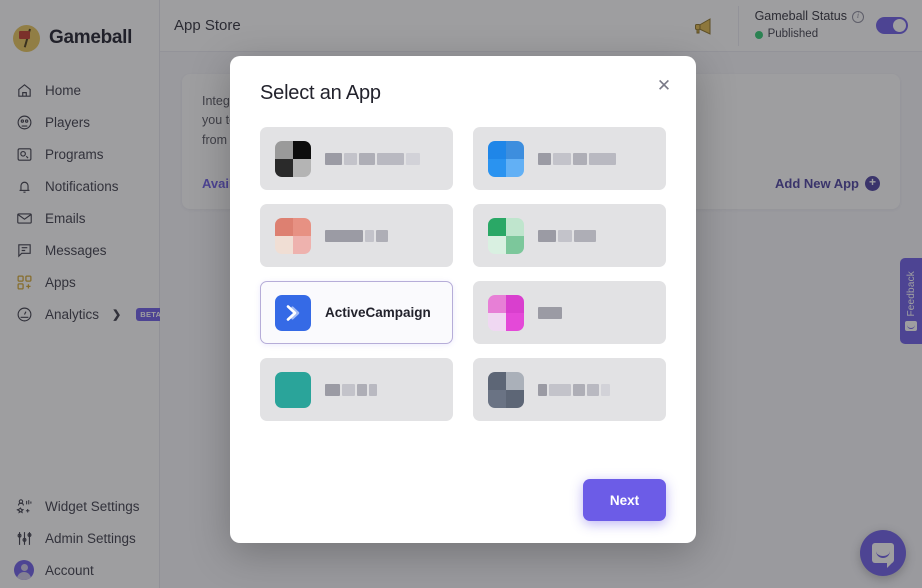 The image size is (922, 588). Describe the element at coordinates (378, 312) in the screenshot. I see `app-name-label: ActiveCampaign` at that location.